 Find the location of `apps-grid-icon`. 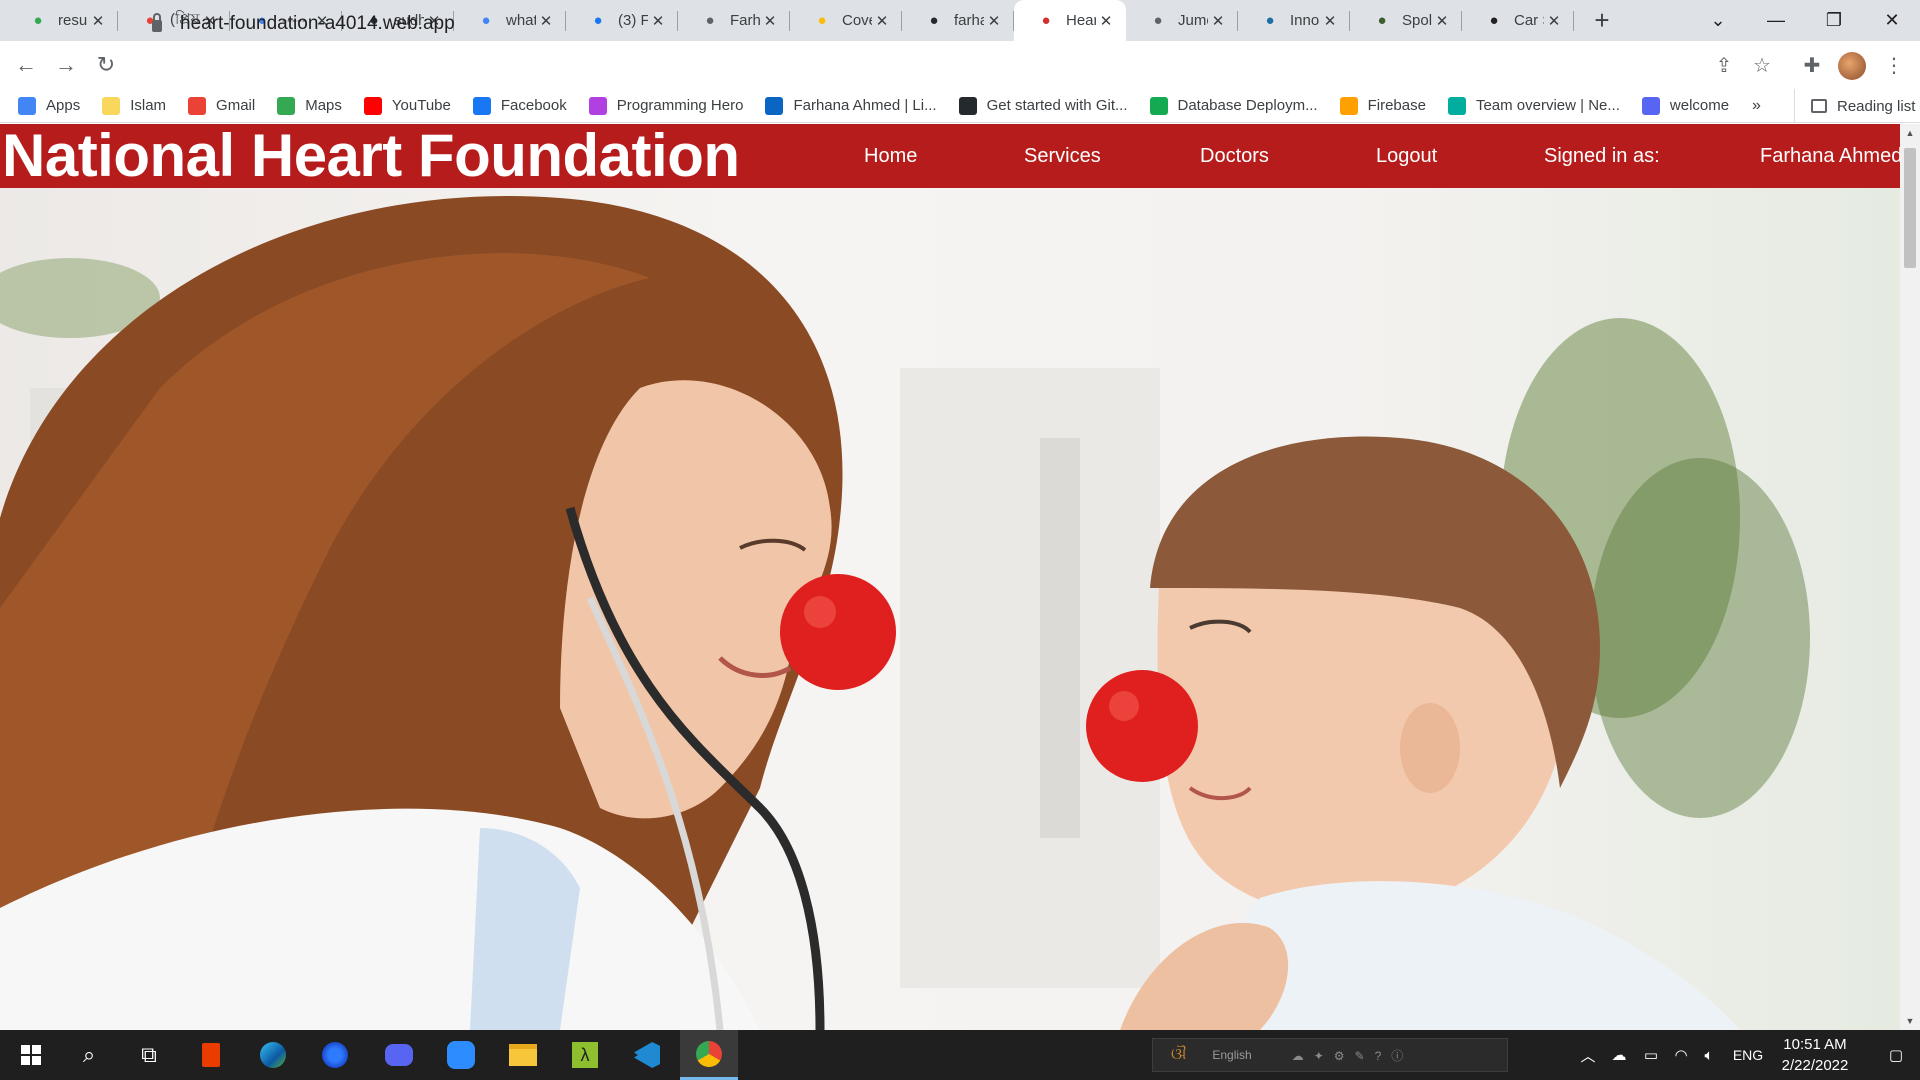

apps-grid-icon is located at coordinates (27, 105).